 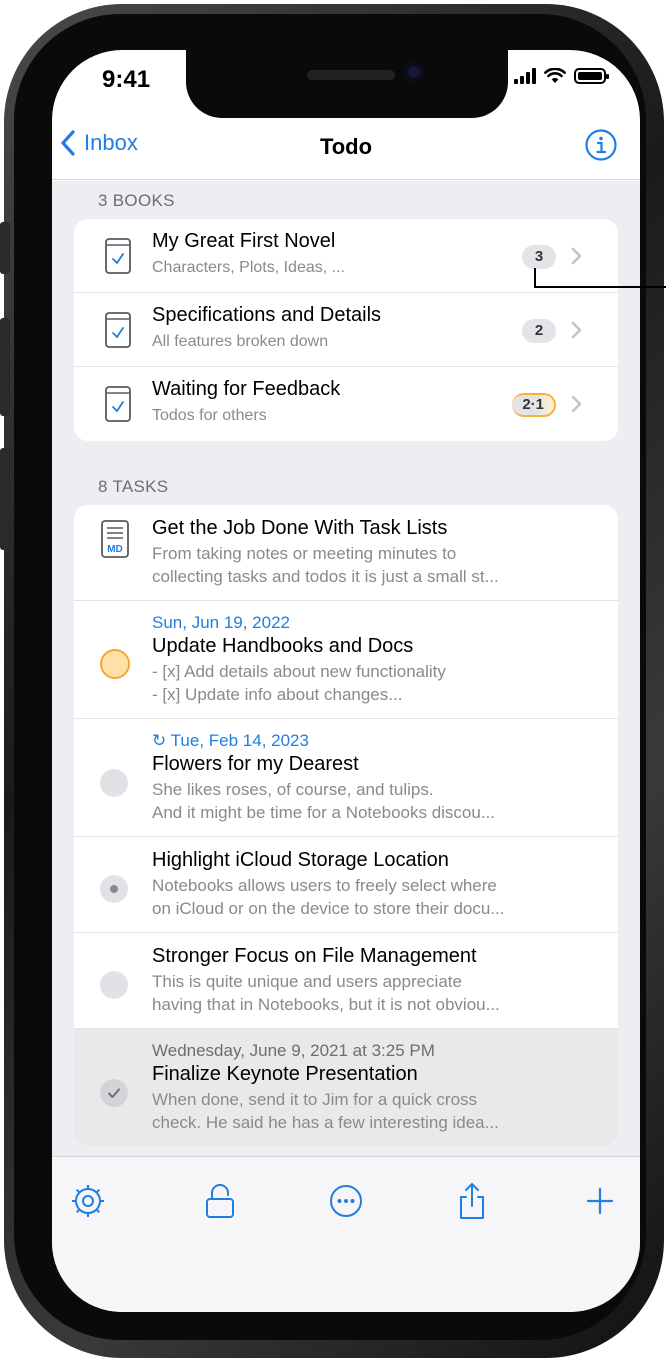 I want to click on book-subtitle: Todos for others, so click(x=209, y=415).